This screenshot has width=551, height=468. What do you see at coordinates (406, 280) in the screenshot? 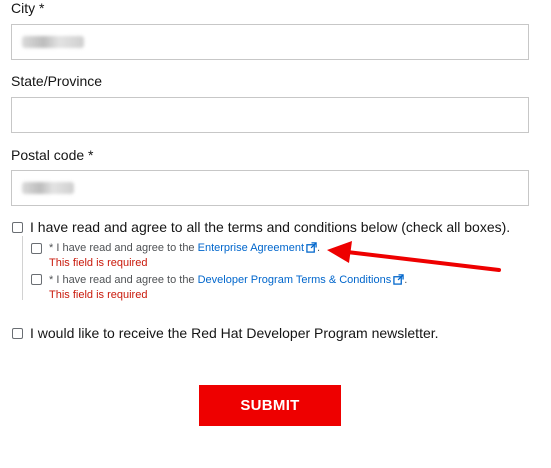
I see `developer-terms-suffix: .` at bounding box center [406, 280].